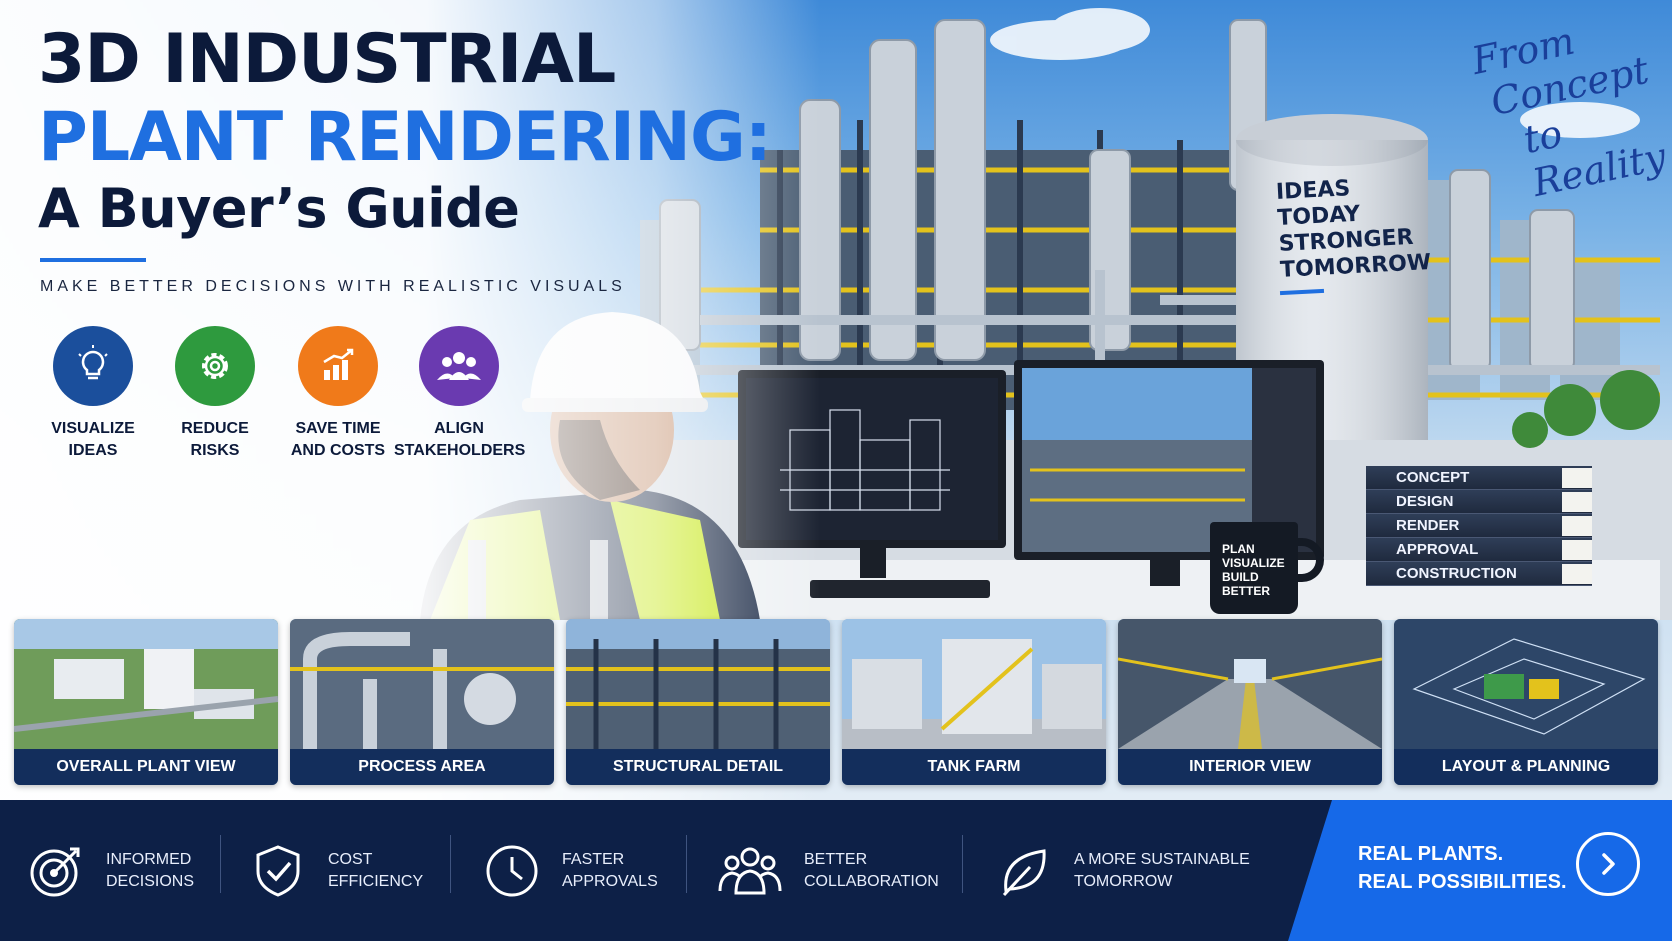 This screenshot has width=1672, height=941. Describe the element at coordinates (55, 871) in the screenshot. I see `target-icon` at that location.